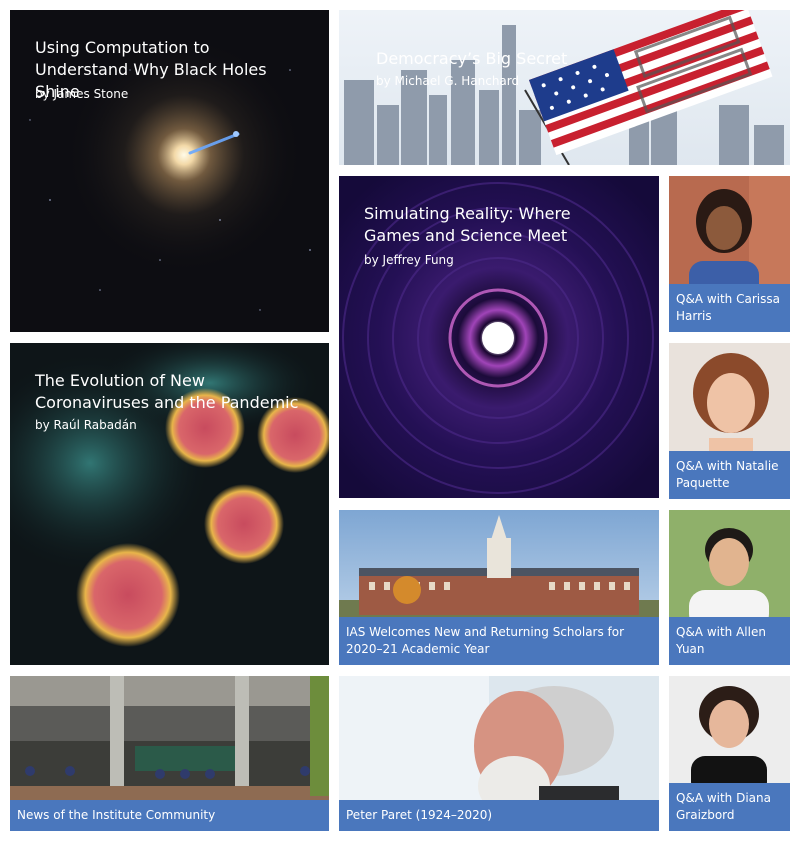 The width and height of the screenshot is (800, 841). Describe the element at coordinates (729, 587) in the screenshot. I see `allen-yuan-qa-tile: Q&A with Allen Yuan` at that location.